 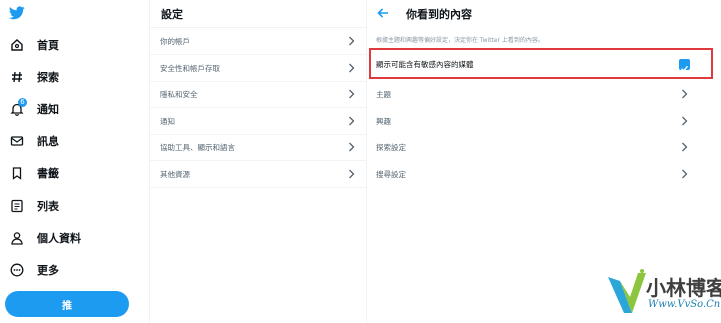 What do you see at coordinates (48, 77) in the screenshot?
I see `nav-label-explore: 探索` at bounding box center [48, 77].